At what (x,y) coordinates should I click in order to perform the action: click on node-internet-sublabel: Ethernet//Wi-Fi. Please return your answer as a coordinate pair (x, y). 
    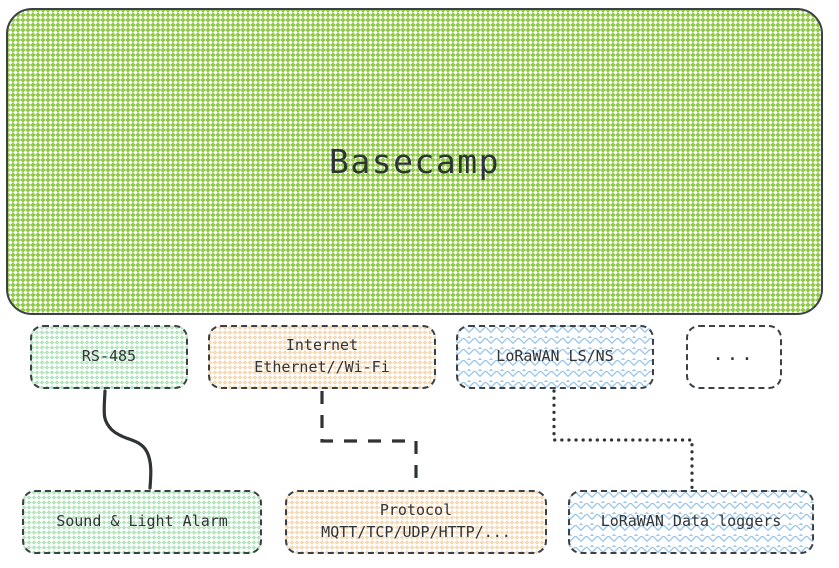
    Looking at the image, I should click on (322, 367).